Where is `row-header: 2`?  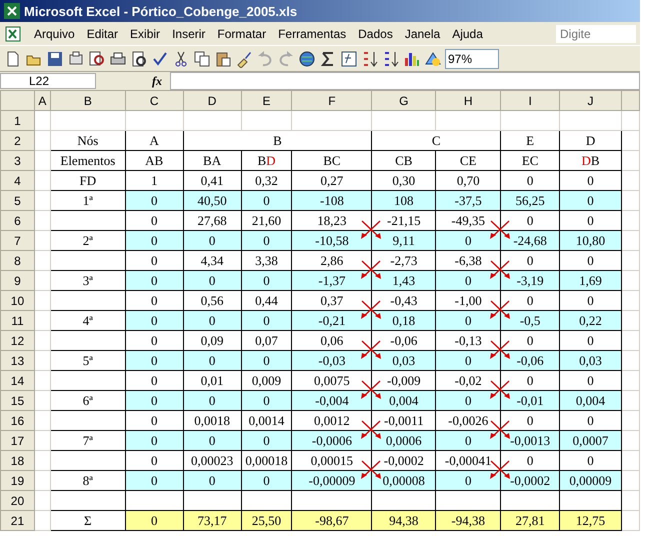 row-header: 2 is located at coordinates (17, 140).